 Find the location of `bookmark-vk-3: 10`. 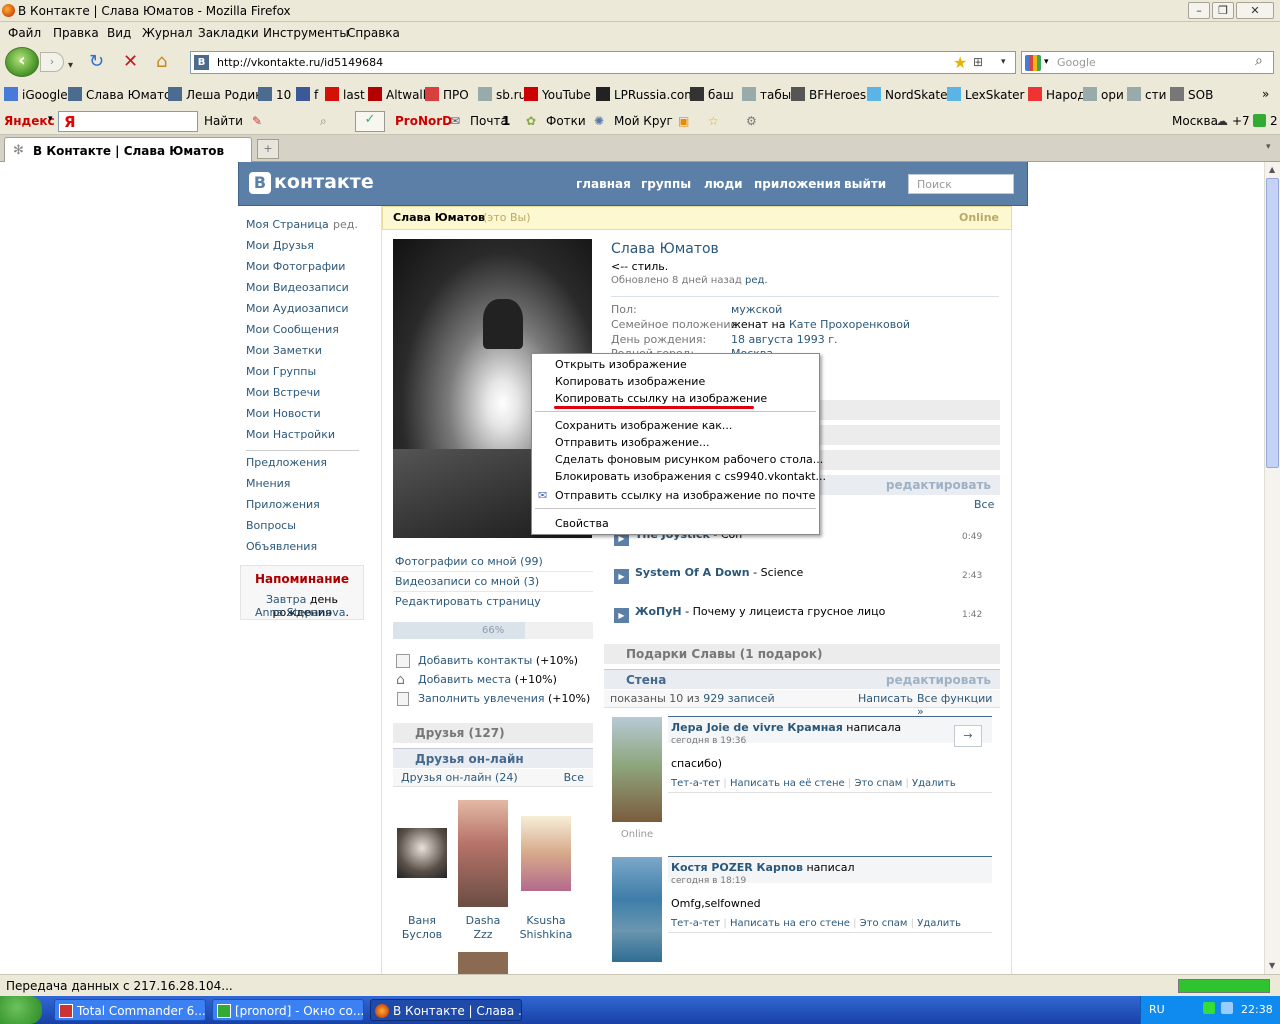

bookmark-vk-3: 10 is located at coordinates (274, 94).